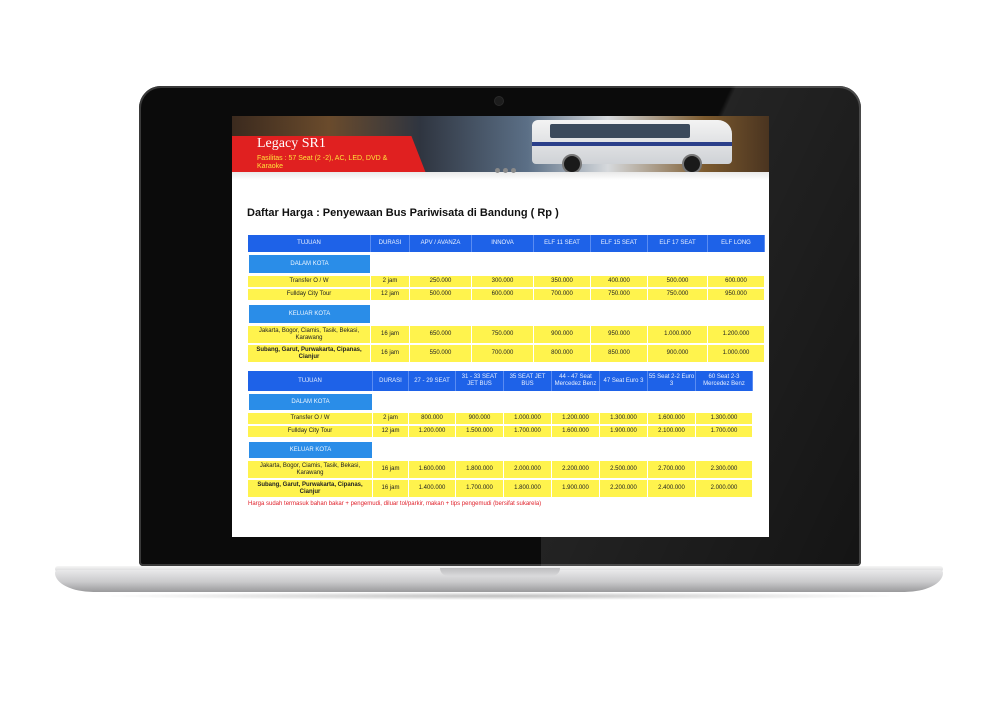  I want to click on laptop-notch, so click(500, 572).